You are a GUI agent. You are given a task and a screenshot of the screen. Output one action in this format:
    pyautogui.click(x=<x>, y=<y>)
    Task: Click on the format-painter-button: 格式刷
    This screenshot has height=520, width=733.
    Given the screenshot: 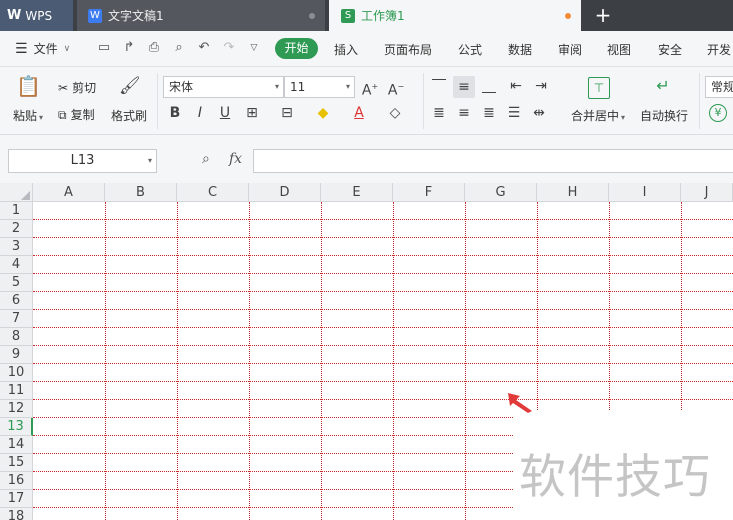 What is the action you would take?
    pyautogui.click(x=129, y=115)
    